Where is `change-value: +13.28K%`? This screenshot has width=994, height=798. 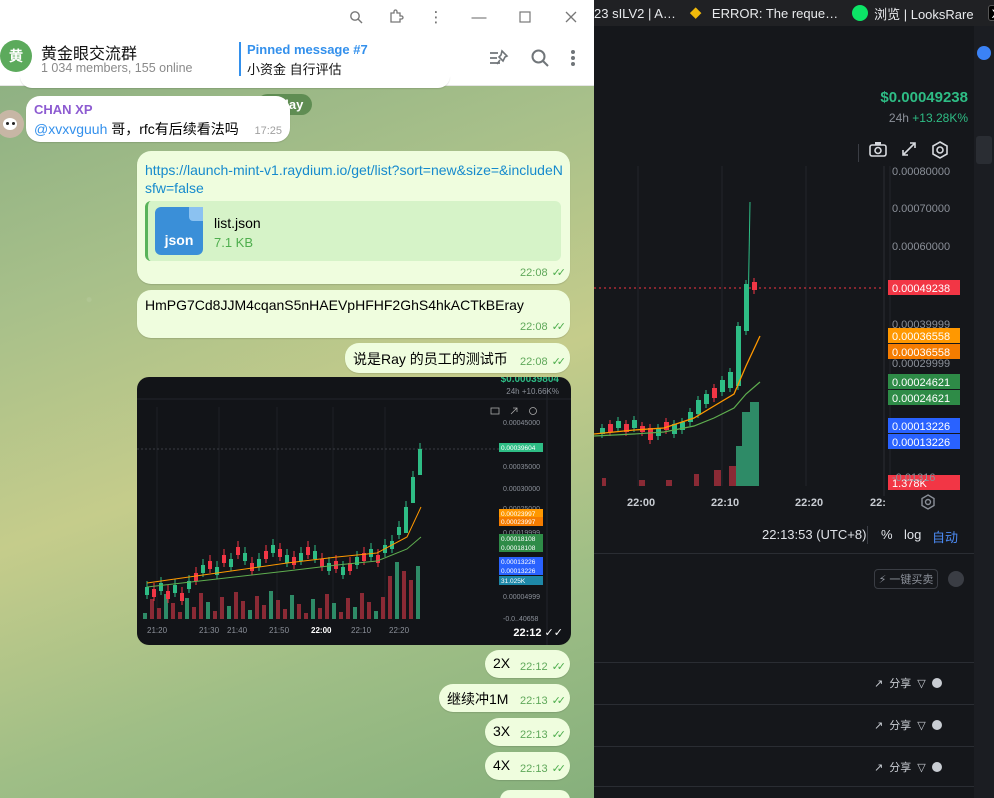
change-value: +13.28K% is located at coordinates (940, 118).